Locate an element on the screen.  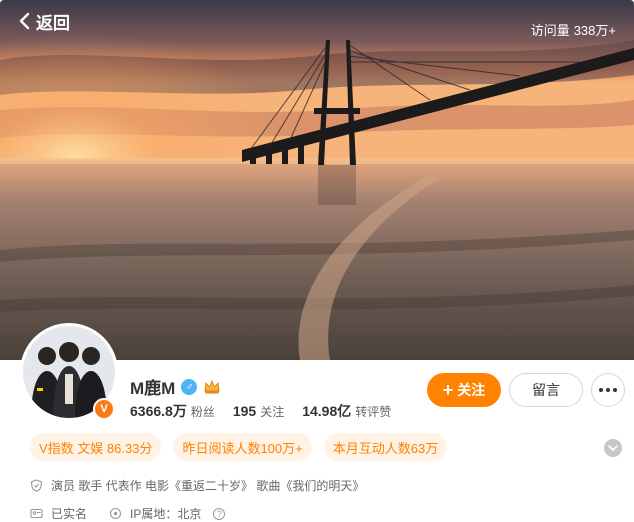
more-options-button is located at coordinates (608, 390).